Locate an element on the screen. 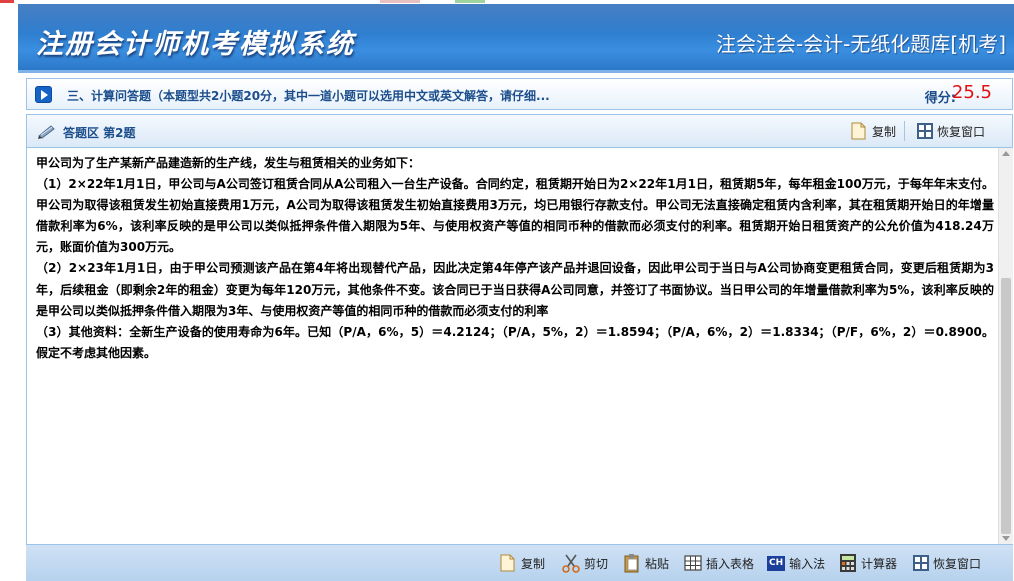  insert-table-button: 插入表格 is located at coordinates (718, 563).